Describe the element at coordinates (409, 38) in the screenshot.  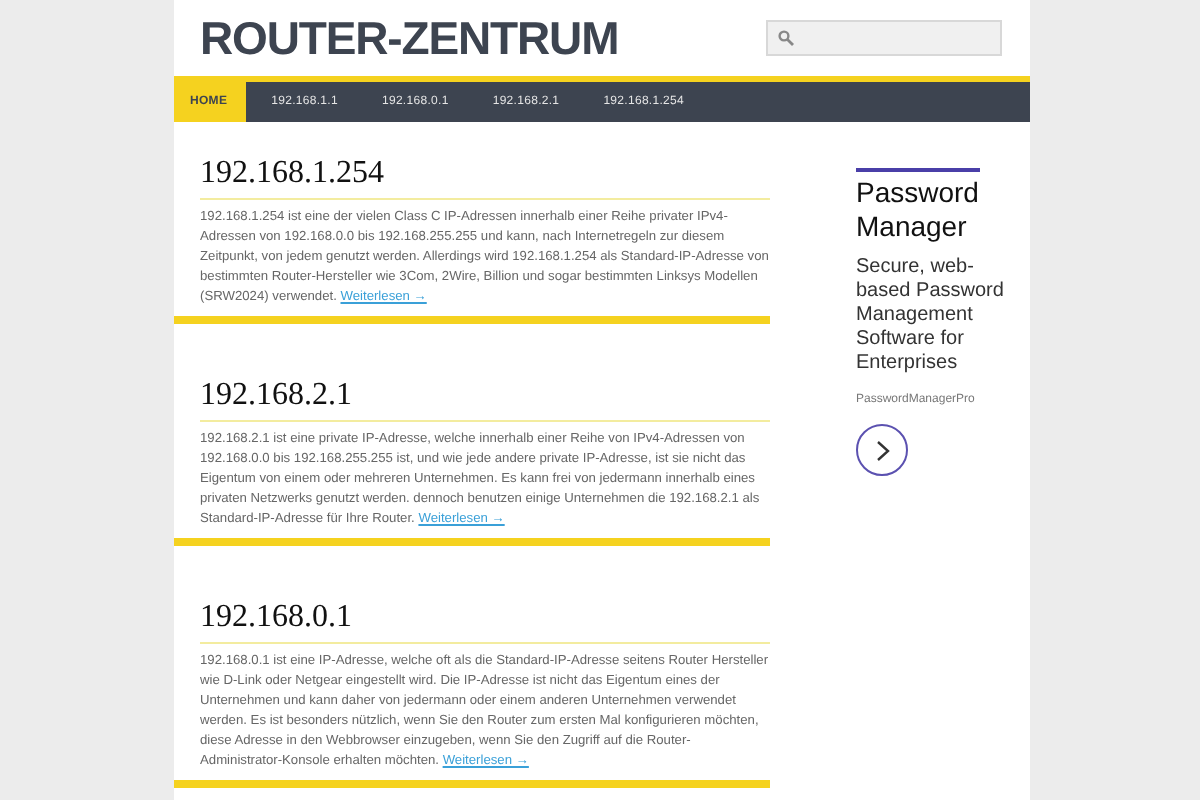
I see `site-title: ROUTER-ZENTRUM` at that location.